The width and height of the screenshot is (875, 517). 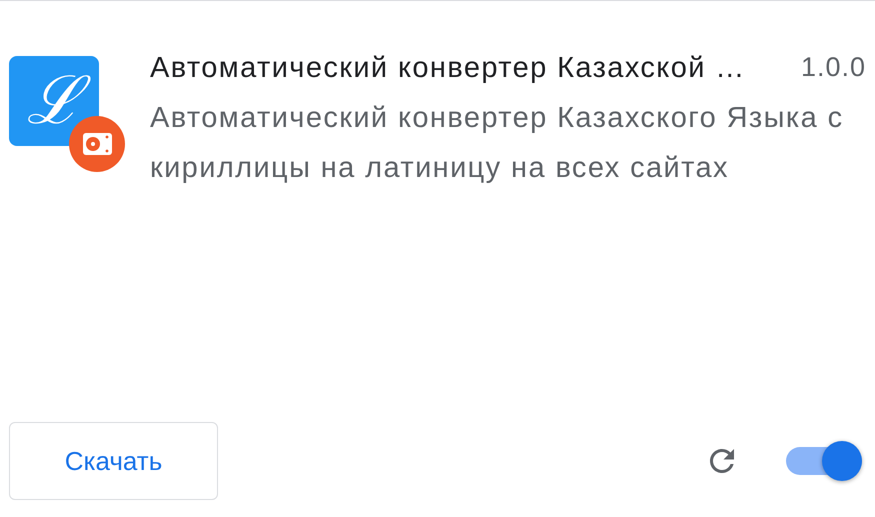 What do you see at coordinates (842, 461) in the screenshot?
I see `toggle-knob` at bounding box center [842, 461].